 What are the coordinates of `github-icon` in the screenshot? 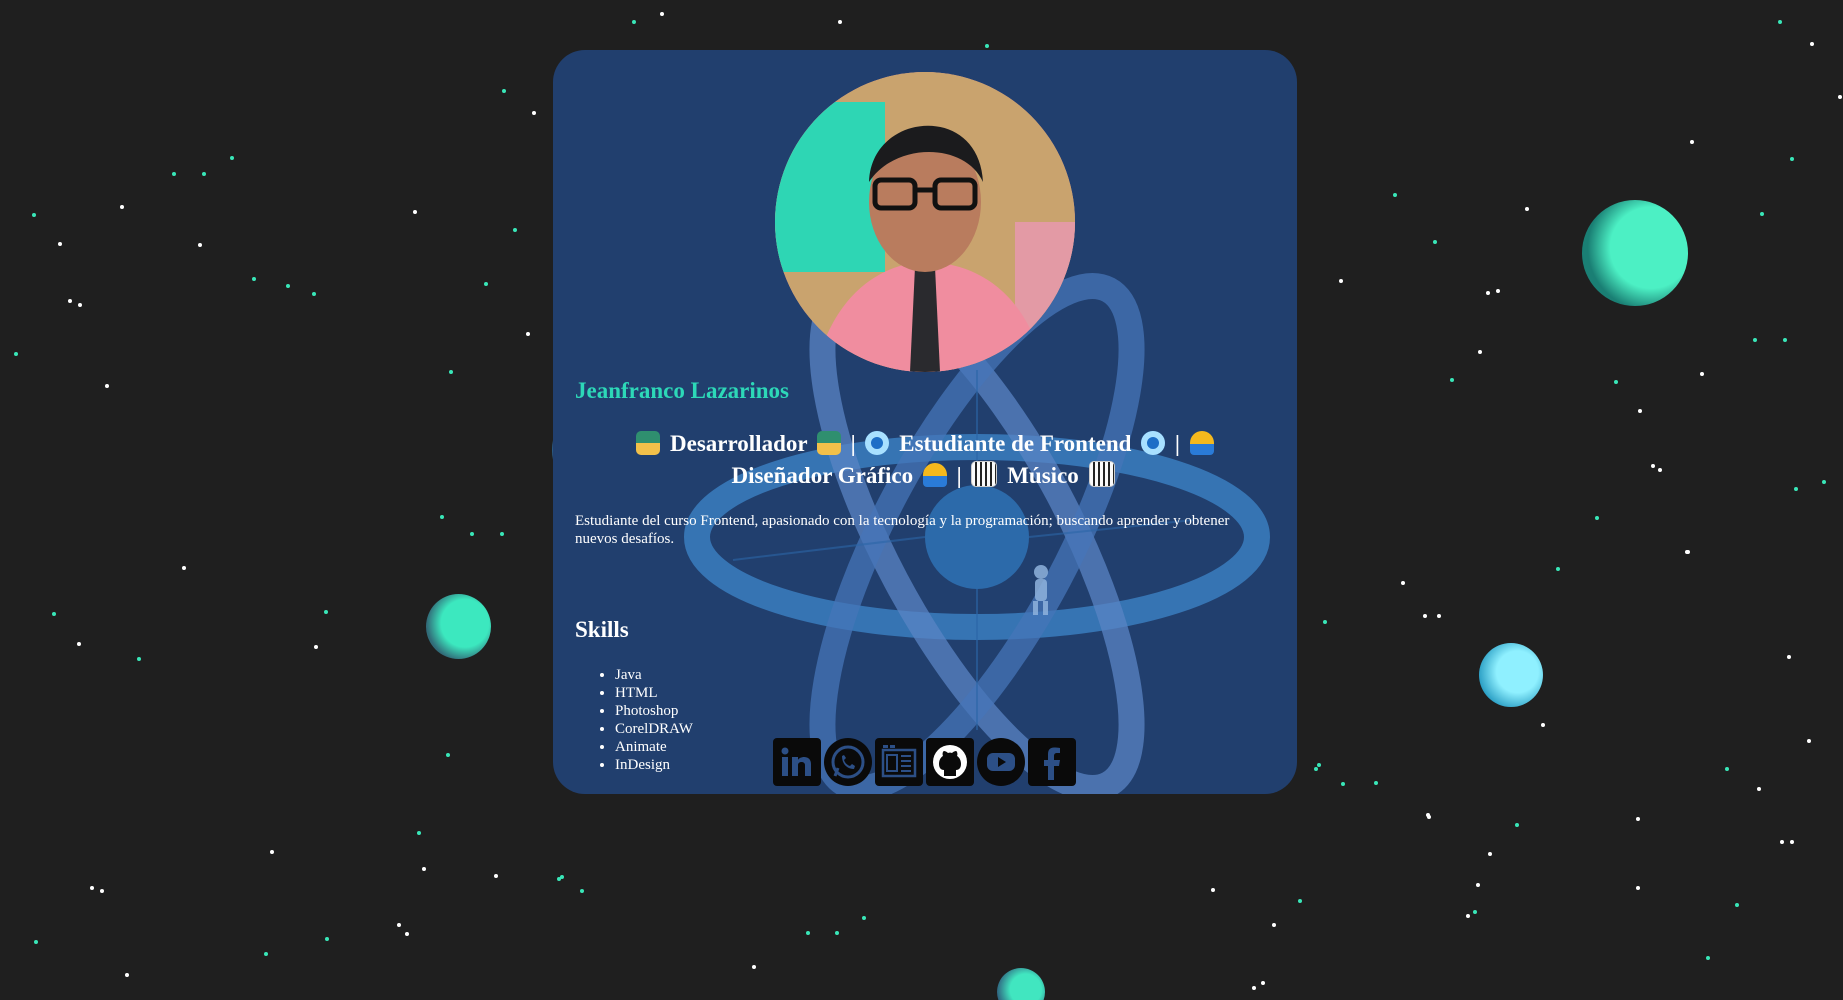 It's located at (950, 762).